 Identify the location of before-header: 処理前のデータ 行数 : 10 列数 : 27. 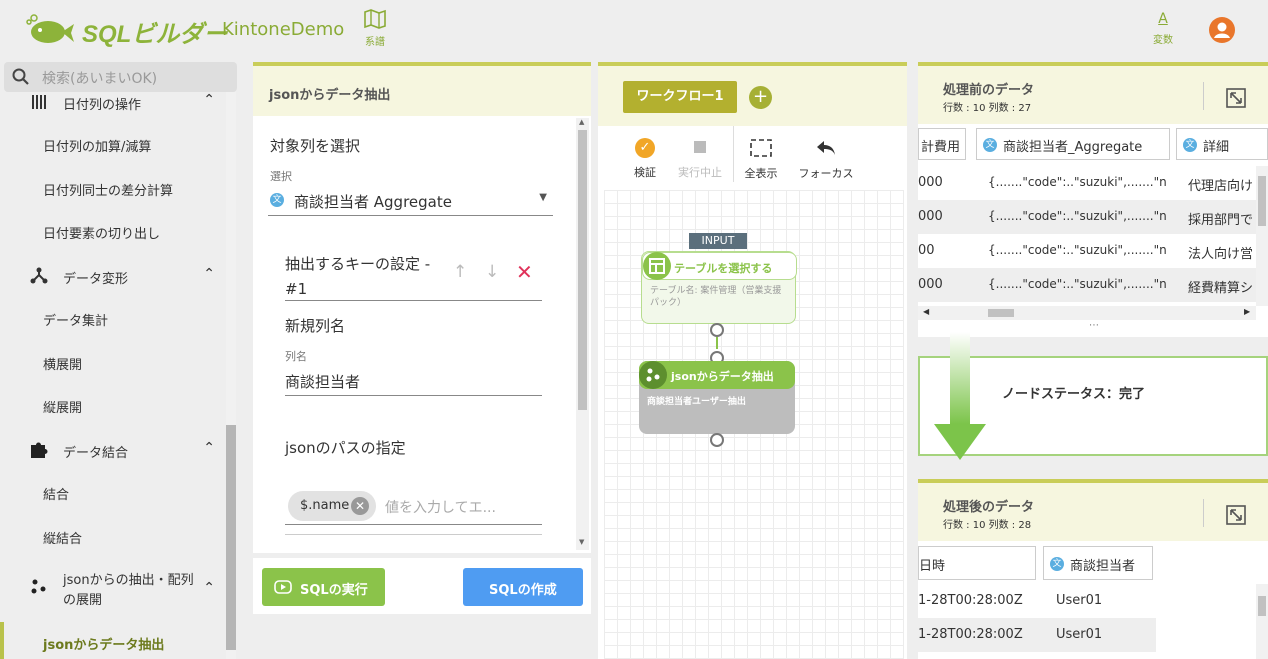
(1093, 93).